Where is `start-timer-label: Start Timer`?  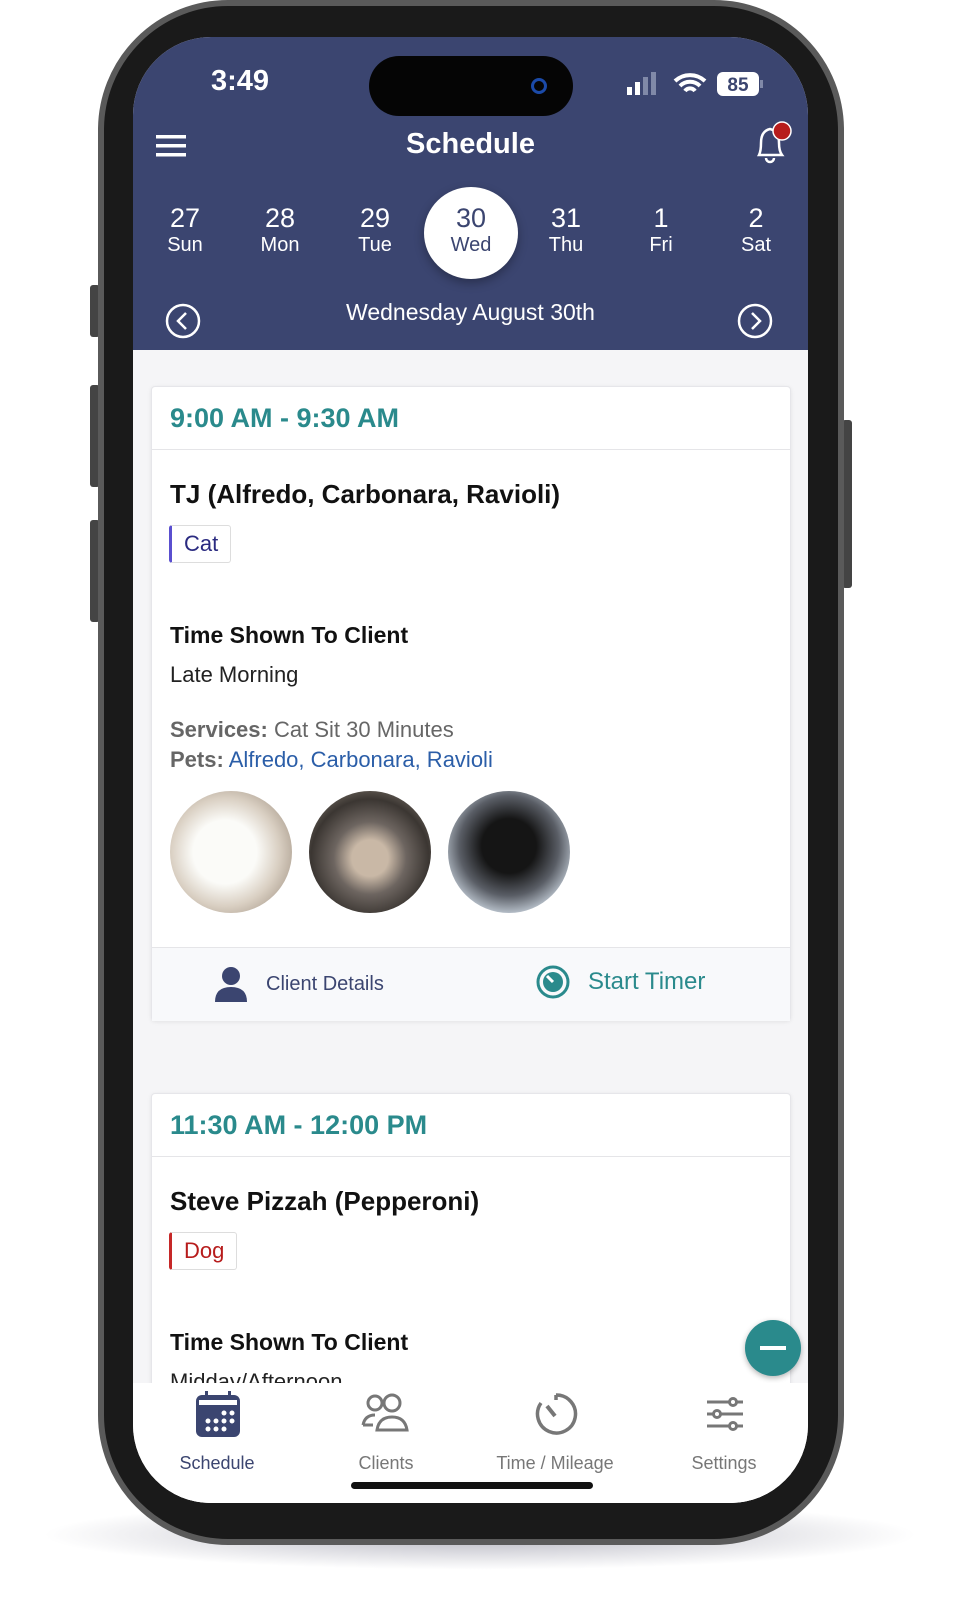
start-timer-label: Start Timer is located at coordinates (647, 981).